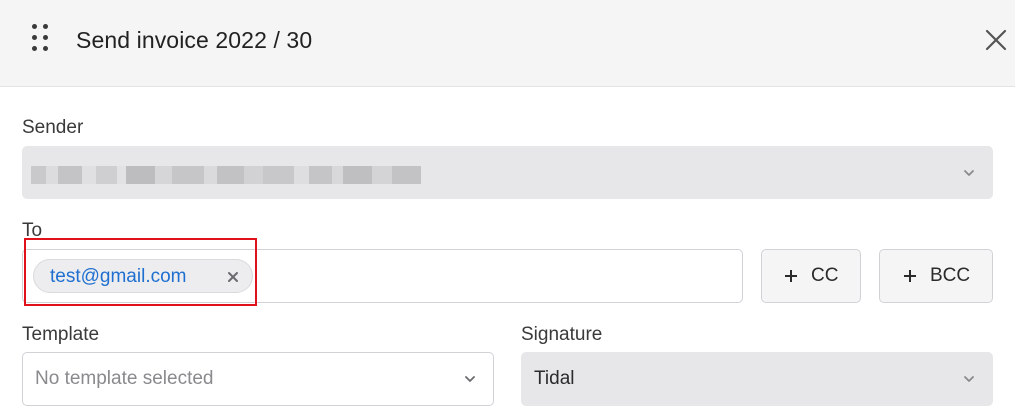 This screenshot has height=420, width=1015. What do you see at coordinates (226, 175) in the screenshot?
I see `sender-value-redacted` at bounding box center [226, 175].